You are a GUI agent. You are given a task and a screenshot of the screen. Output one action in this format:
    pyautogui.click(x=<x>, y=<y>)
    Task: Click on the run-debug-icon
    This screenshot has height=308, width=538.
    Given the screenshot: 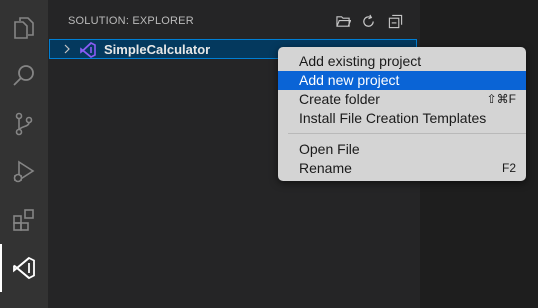 What is the action you would take?
    pyautogui.click(x=24, y=172)
    